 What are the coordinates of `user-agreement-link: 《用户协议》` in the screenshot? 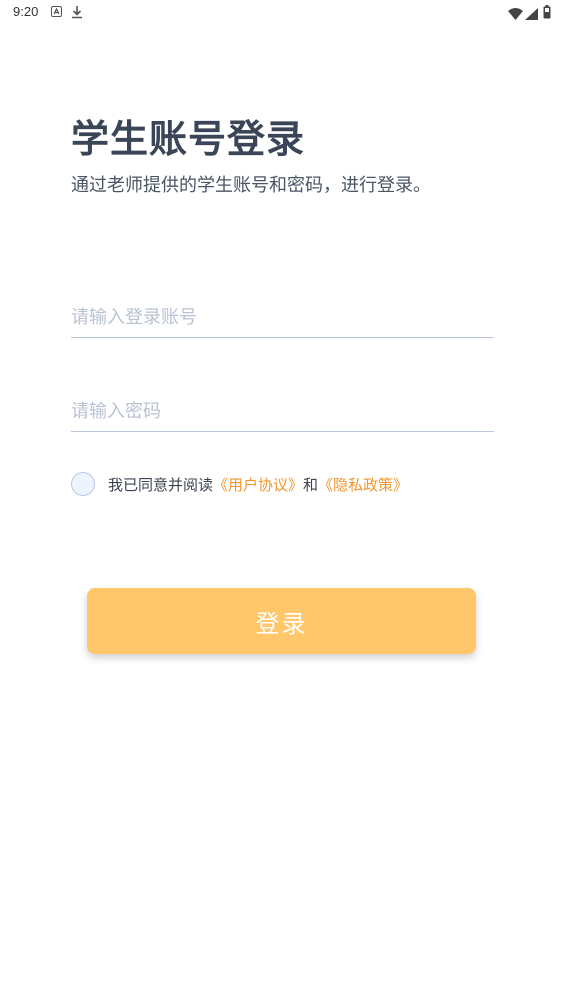 It's located at (258, 484).